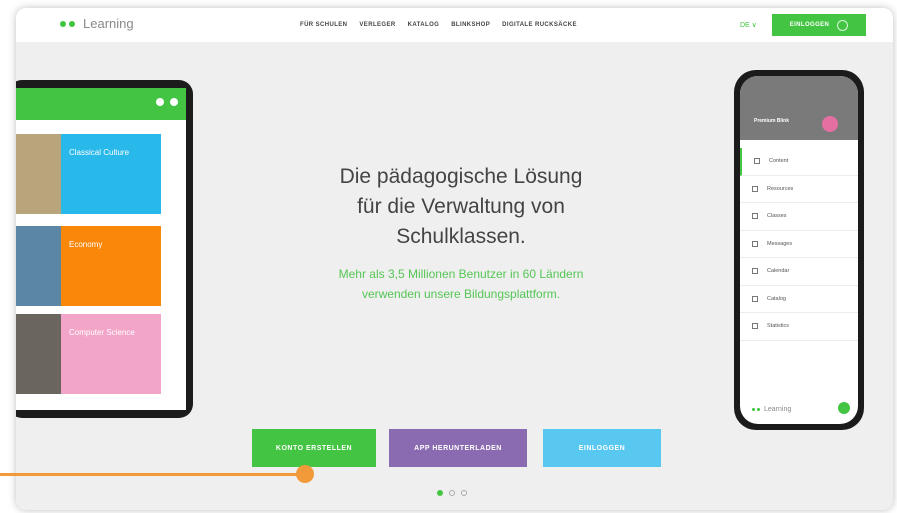 The width and height of the screenshot is (897, 513). Describe the element at coordinates (755, 243) in the screenshot. I see `message-icon` at that location.